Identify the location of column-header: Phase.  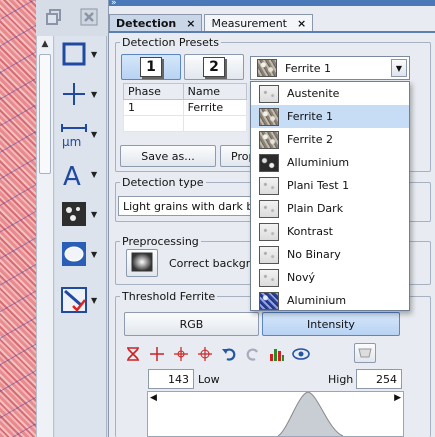
(153, 91).